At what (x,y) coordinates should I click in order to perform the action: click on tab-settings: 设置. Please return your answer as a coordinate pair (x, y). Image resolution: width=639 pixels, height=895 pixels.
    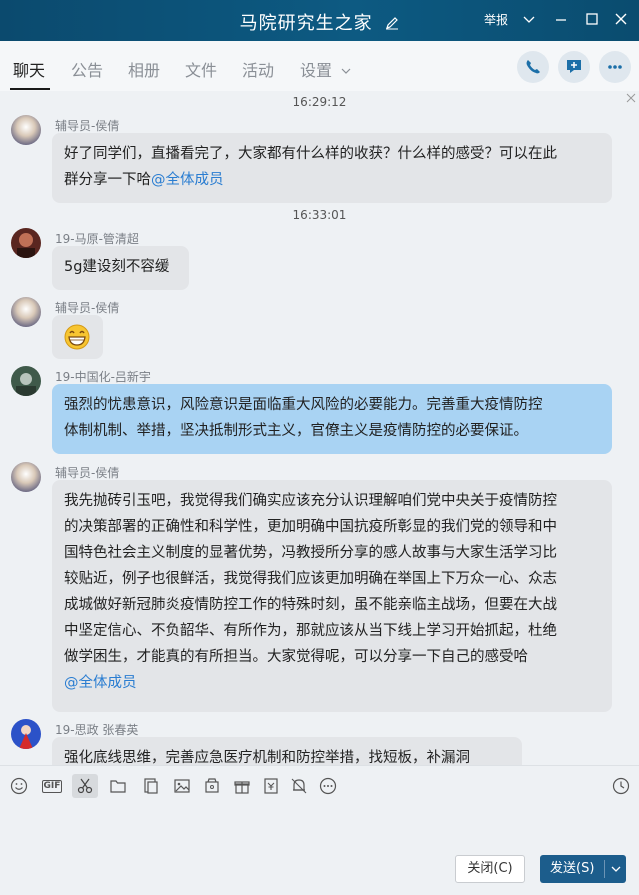
    Looking at the image, I should click on (325, 69).